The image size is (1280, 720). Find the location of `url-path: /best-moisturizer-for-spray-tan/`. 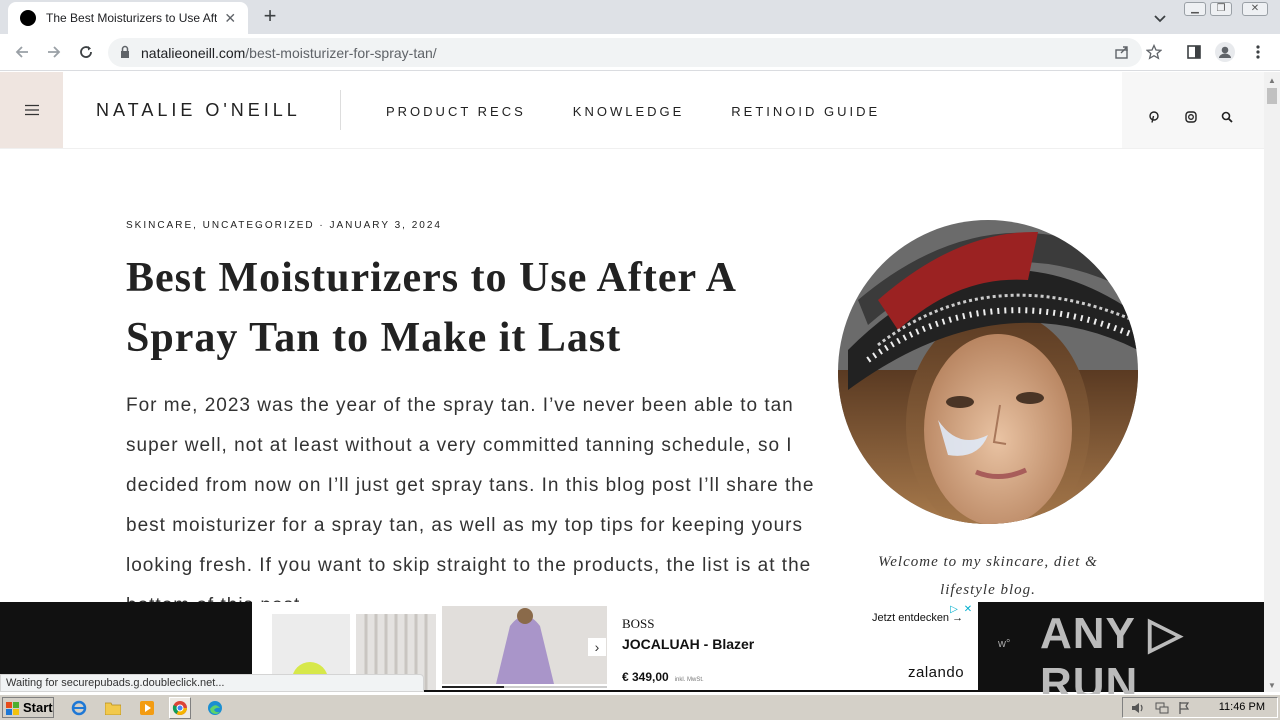

url-path: /best-moisturizer-for-spray-tan/ is located at coordinates (341, 53).